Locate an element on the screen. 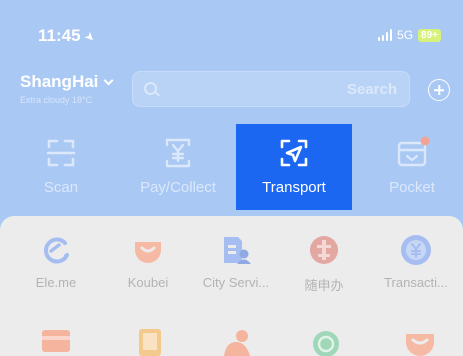  service-koubei: Koubei is located at coordinates (148, 262).